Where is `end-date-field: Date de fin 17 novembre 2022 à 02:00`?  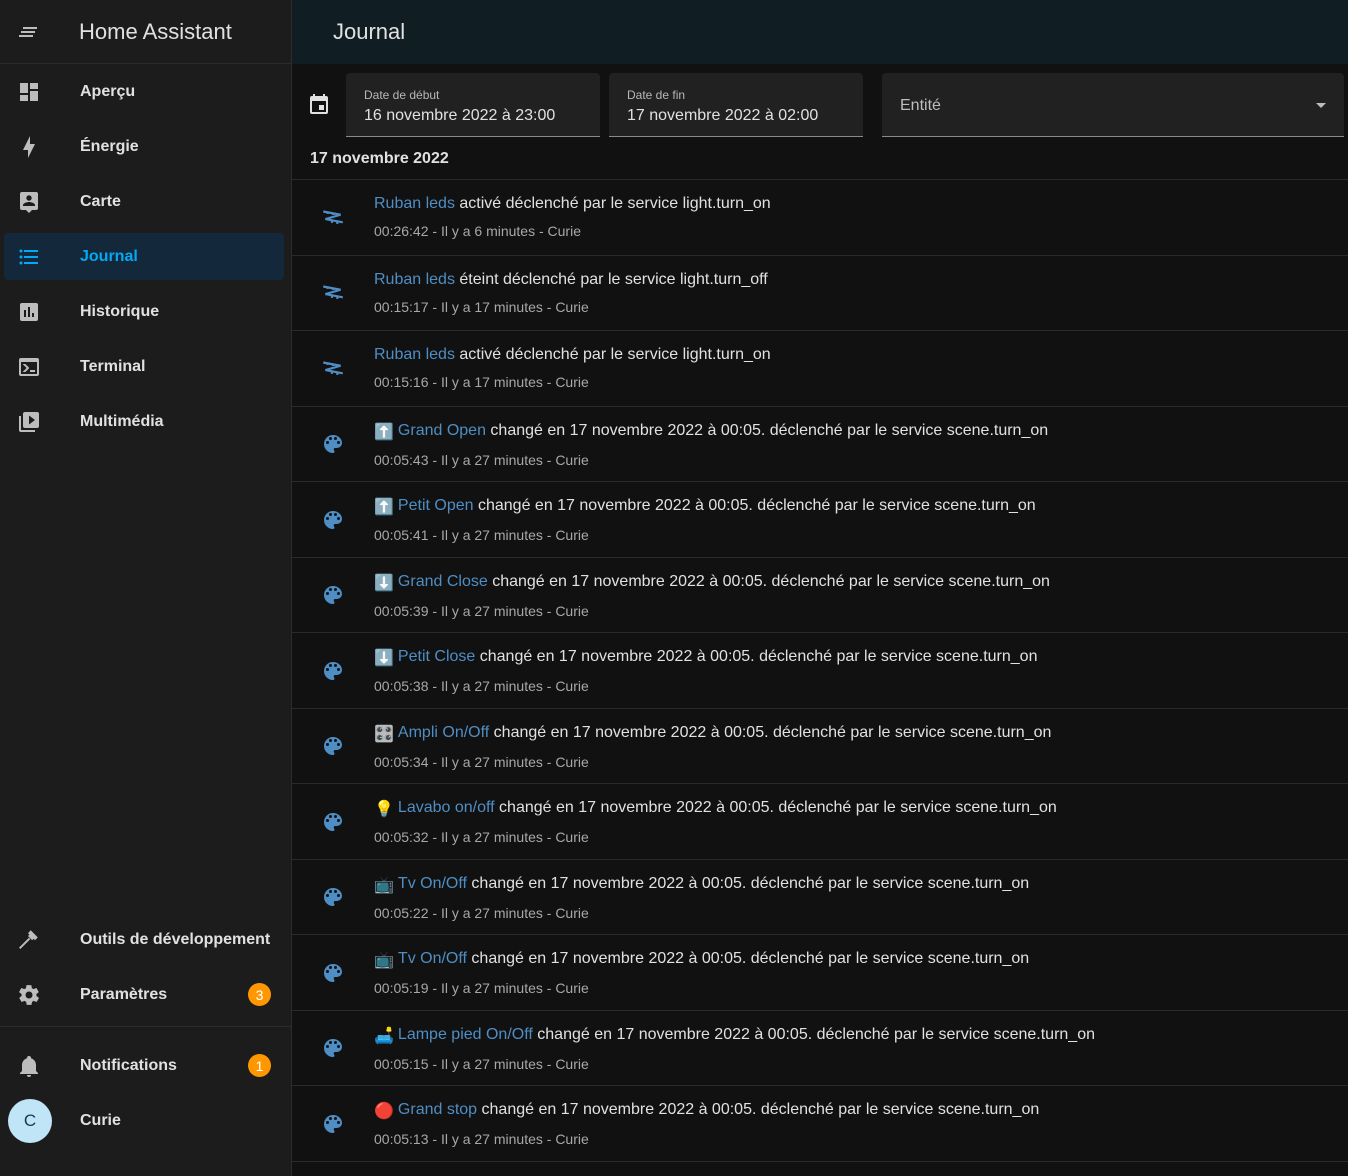
end-date-field: Date de fin 17 novembre 2022 à 02:00 is located at coordinates (736, 105).